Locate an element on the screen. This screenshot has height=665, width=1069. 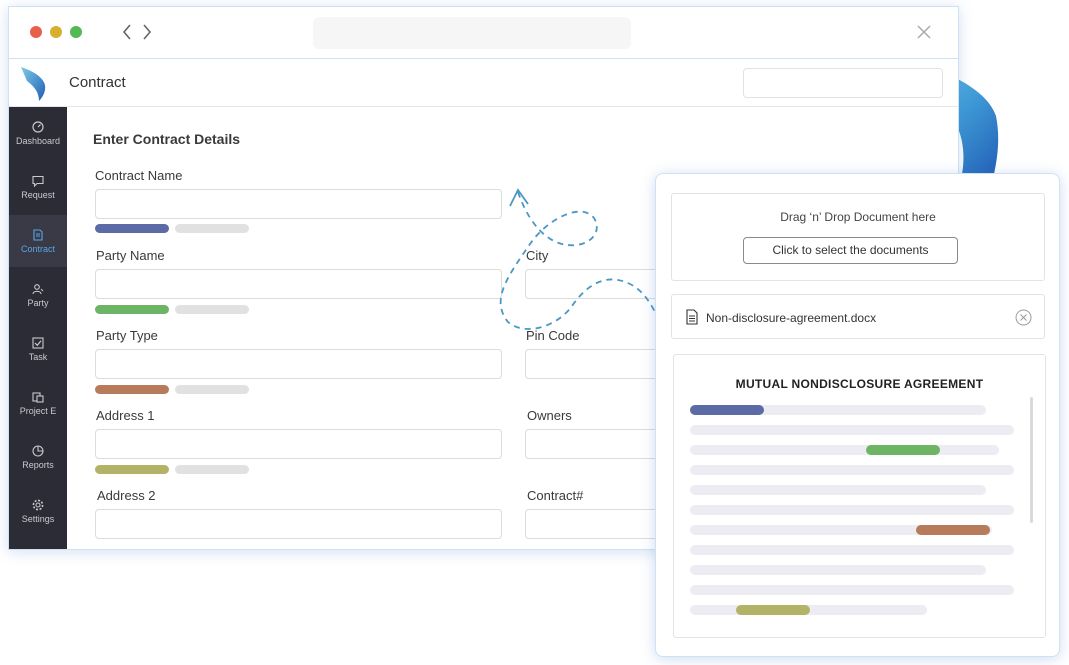
sidebar-item-dashboard: Dashboard is located at coordinates (38, 133).